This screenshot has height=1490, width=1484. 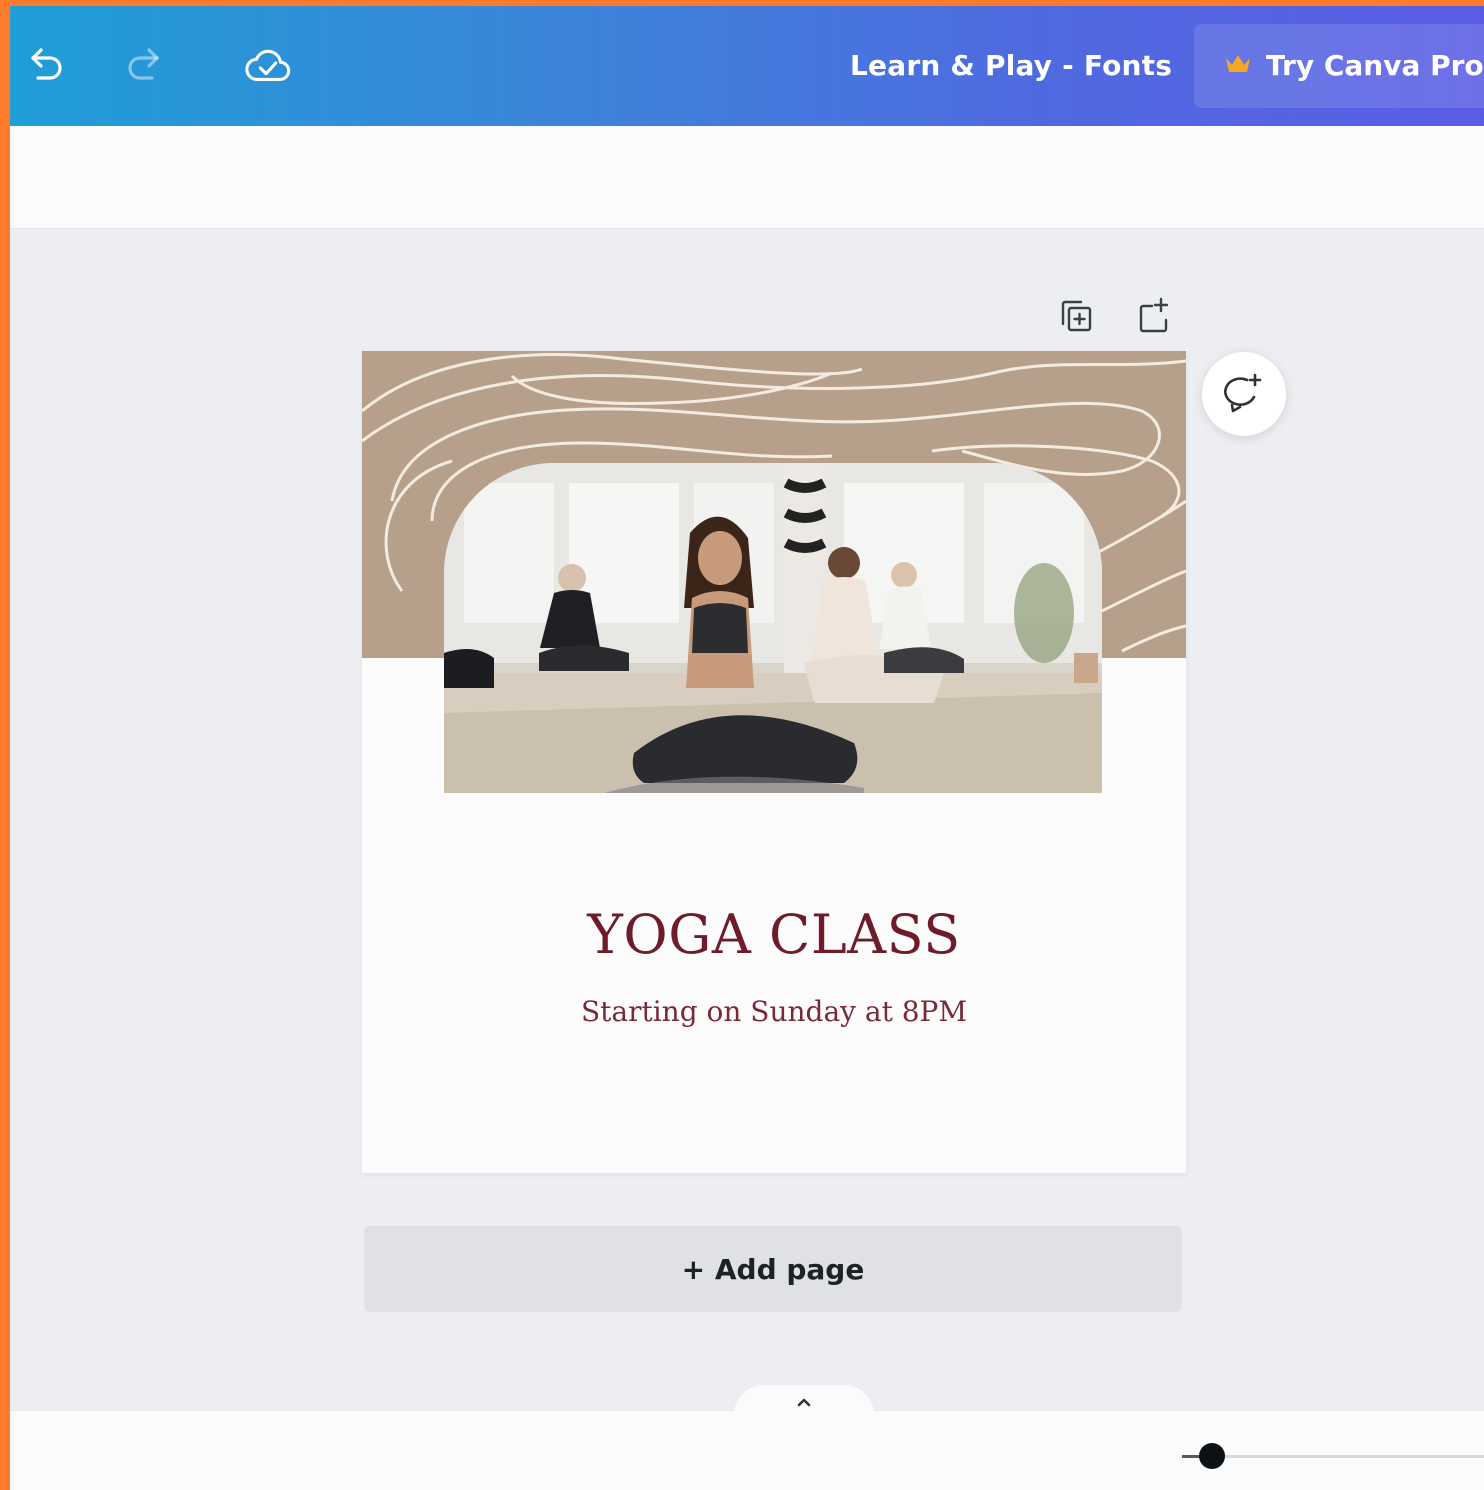 I want to click on chevron-up-icon, so click(x=804, y=1402).